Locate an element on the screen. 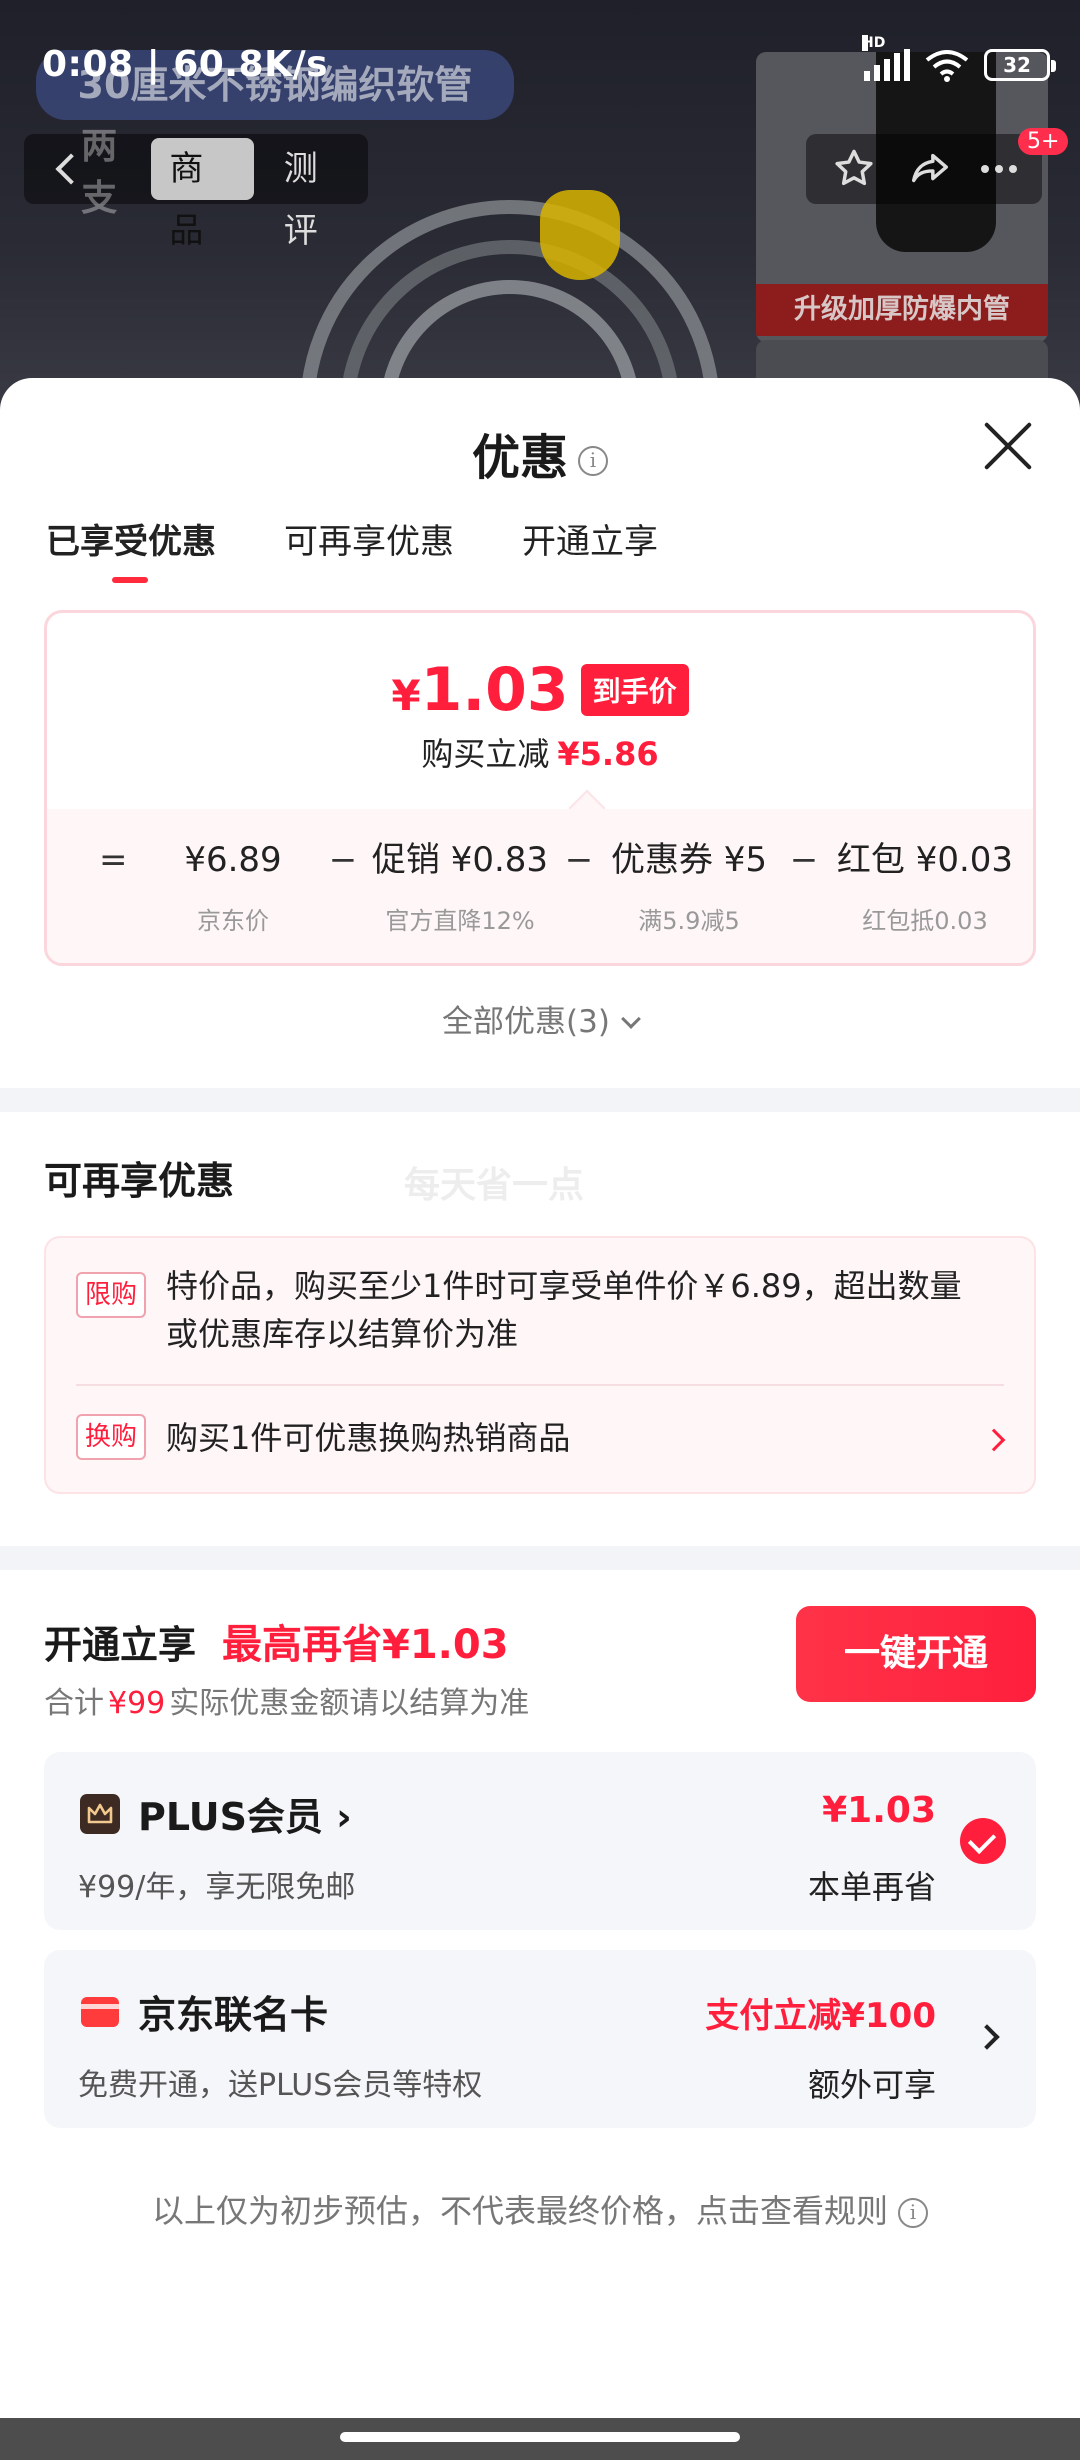 The width and height of the screenshot is (1080, 2460). formula-sub: 红包抵0.03 is located at coordinates (925, 921).